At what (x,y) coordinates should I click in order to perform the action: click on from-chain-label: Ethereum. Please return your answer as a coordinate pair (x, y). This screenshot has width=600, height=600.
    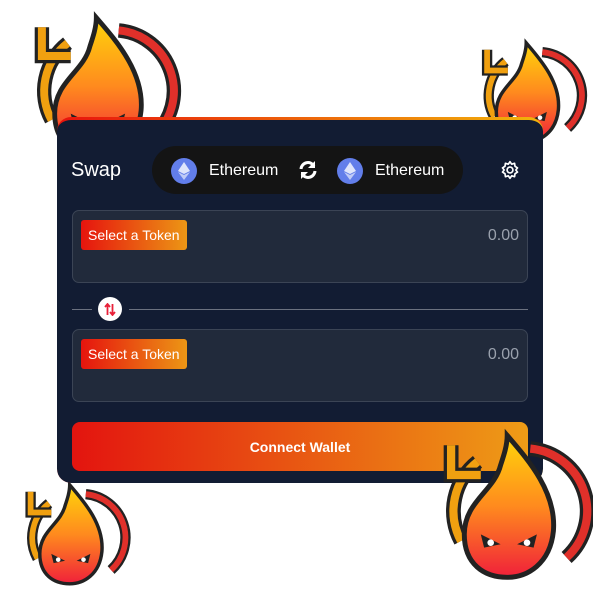
    Looking at the image, I should click on (244, 170).